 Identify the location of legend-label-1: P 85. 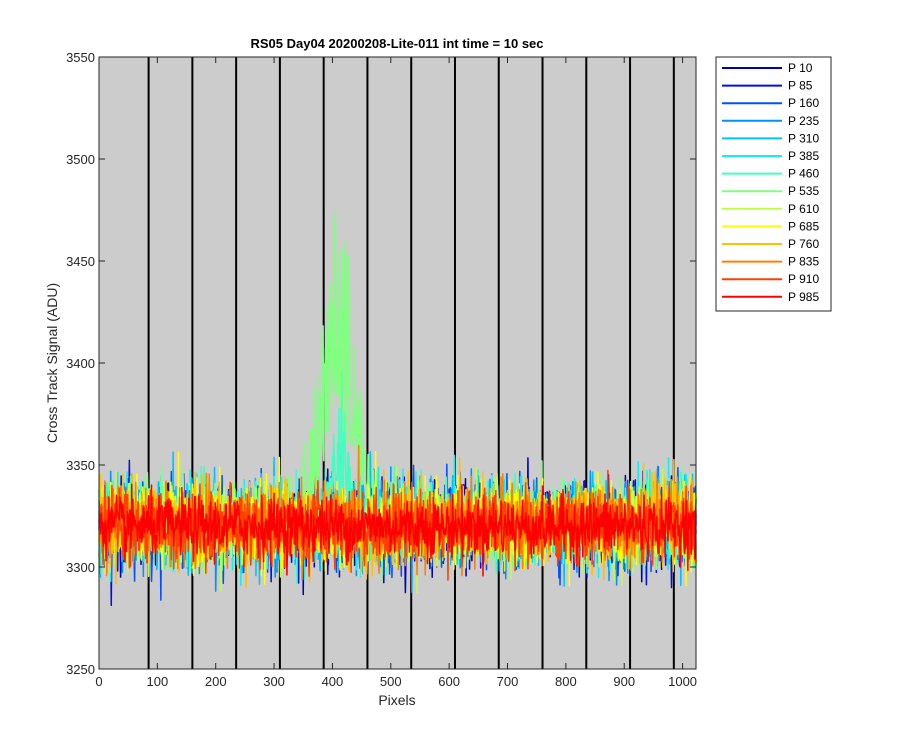
(800, 86).